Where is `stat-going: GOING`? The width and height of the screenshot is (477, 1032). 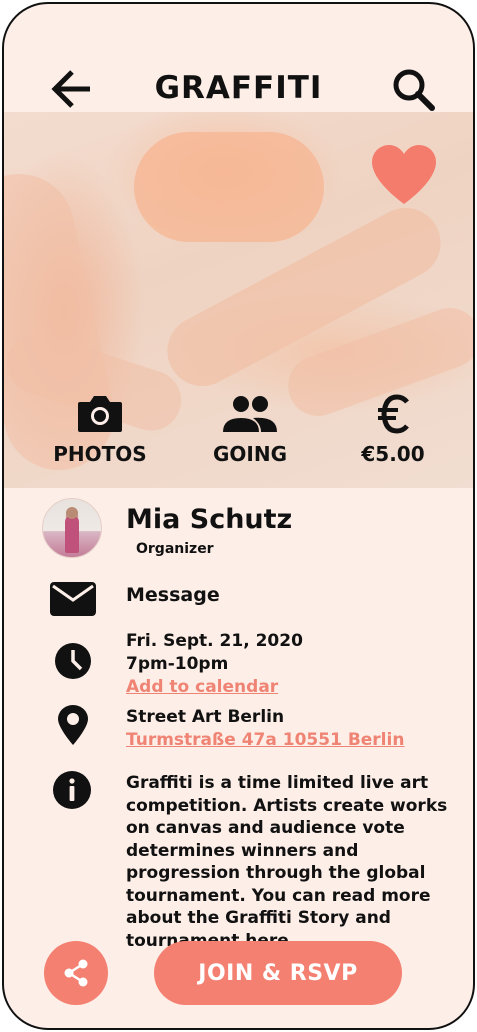
stat-going: GOING is located at coordinates (250, 428).